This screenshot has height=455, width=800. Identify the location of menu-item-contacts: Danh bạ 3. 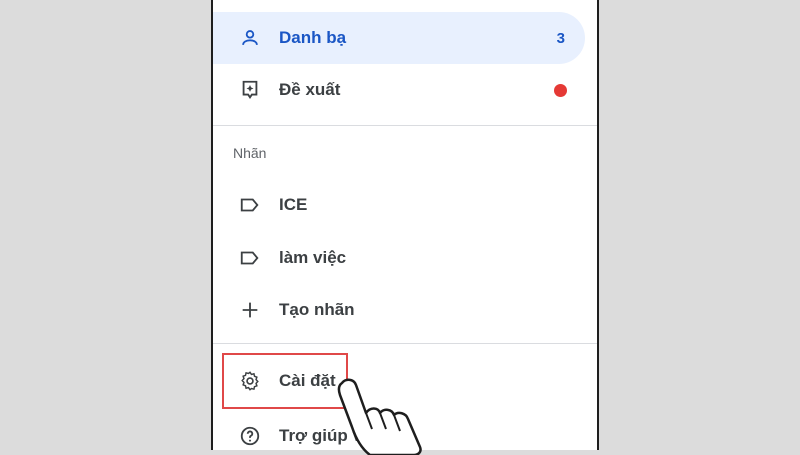
(399, 38).